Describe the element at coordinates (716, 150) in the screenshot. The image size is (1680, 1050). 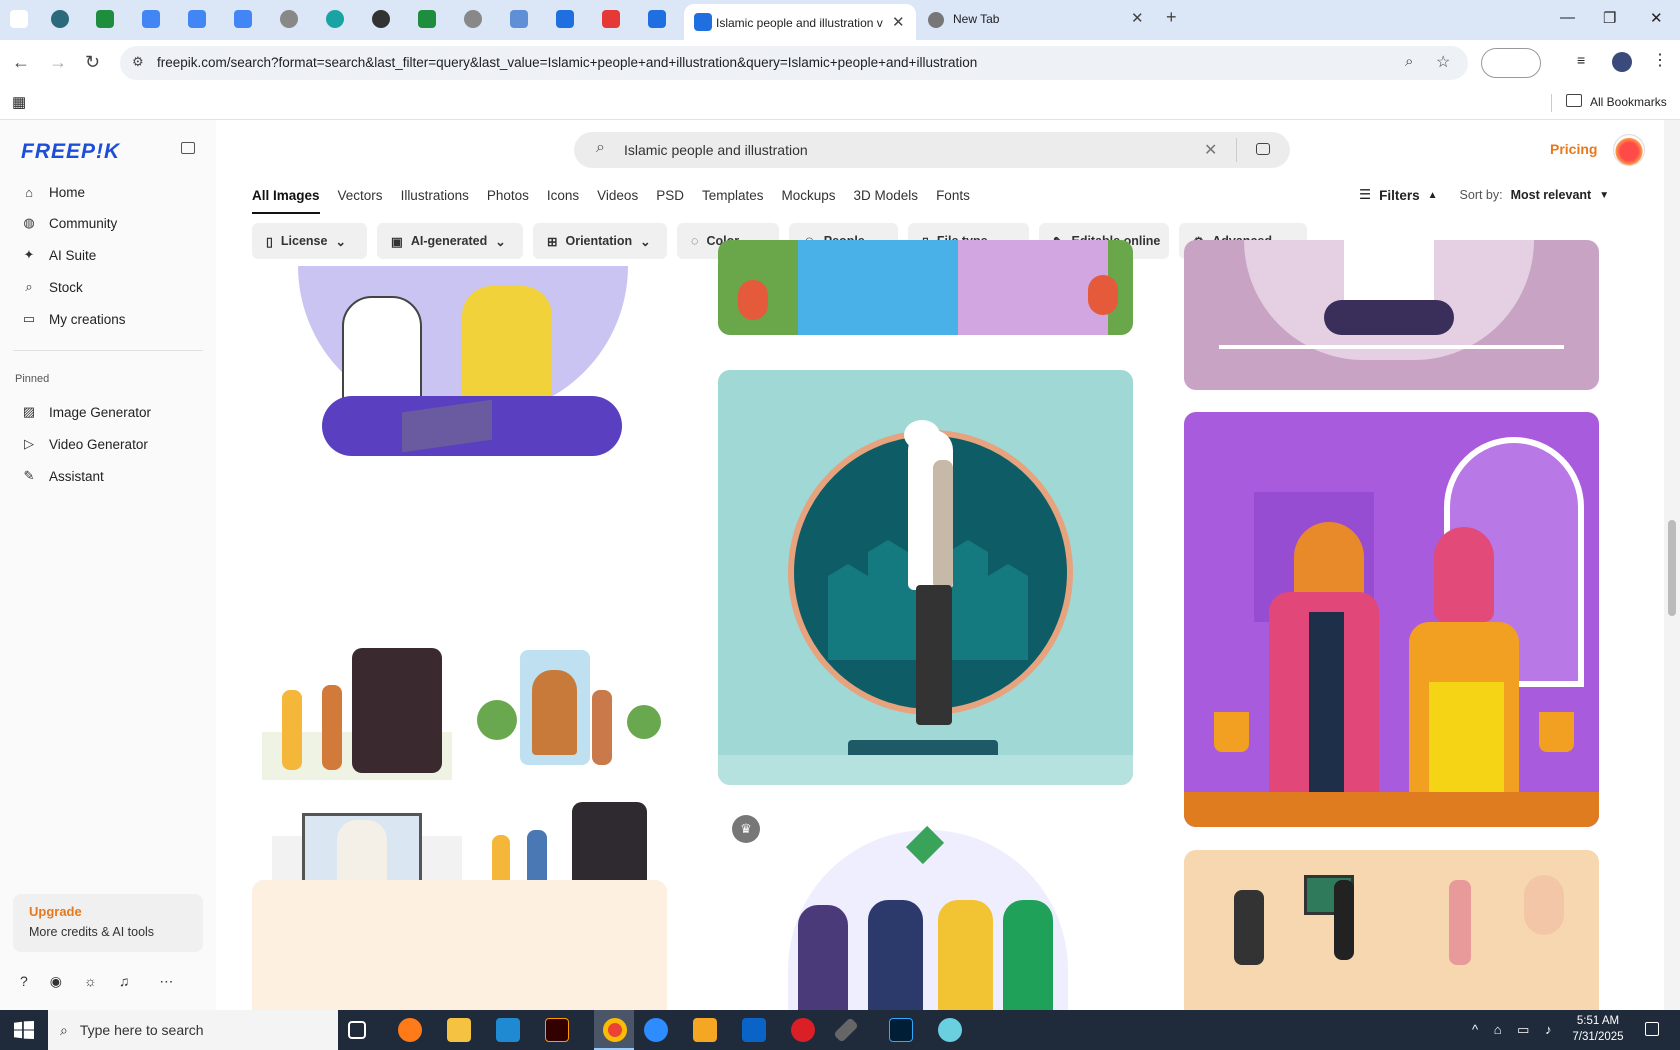
I see `search-input: Islamic people and illustration` at that location.